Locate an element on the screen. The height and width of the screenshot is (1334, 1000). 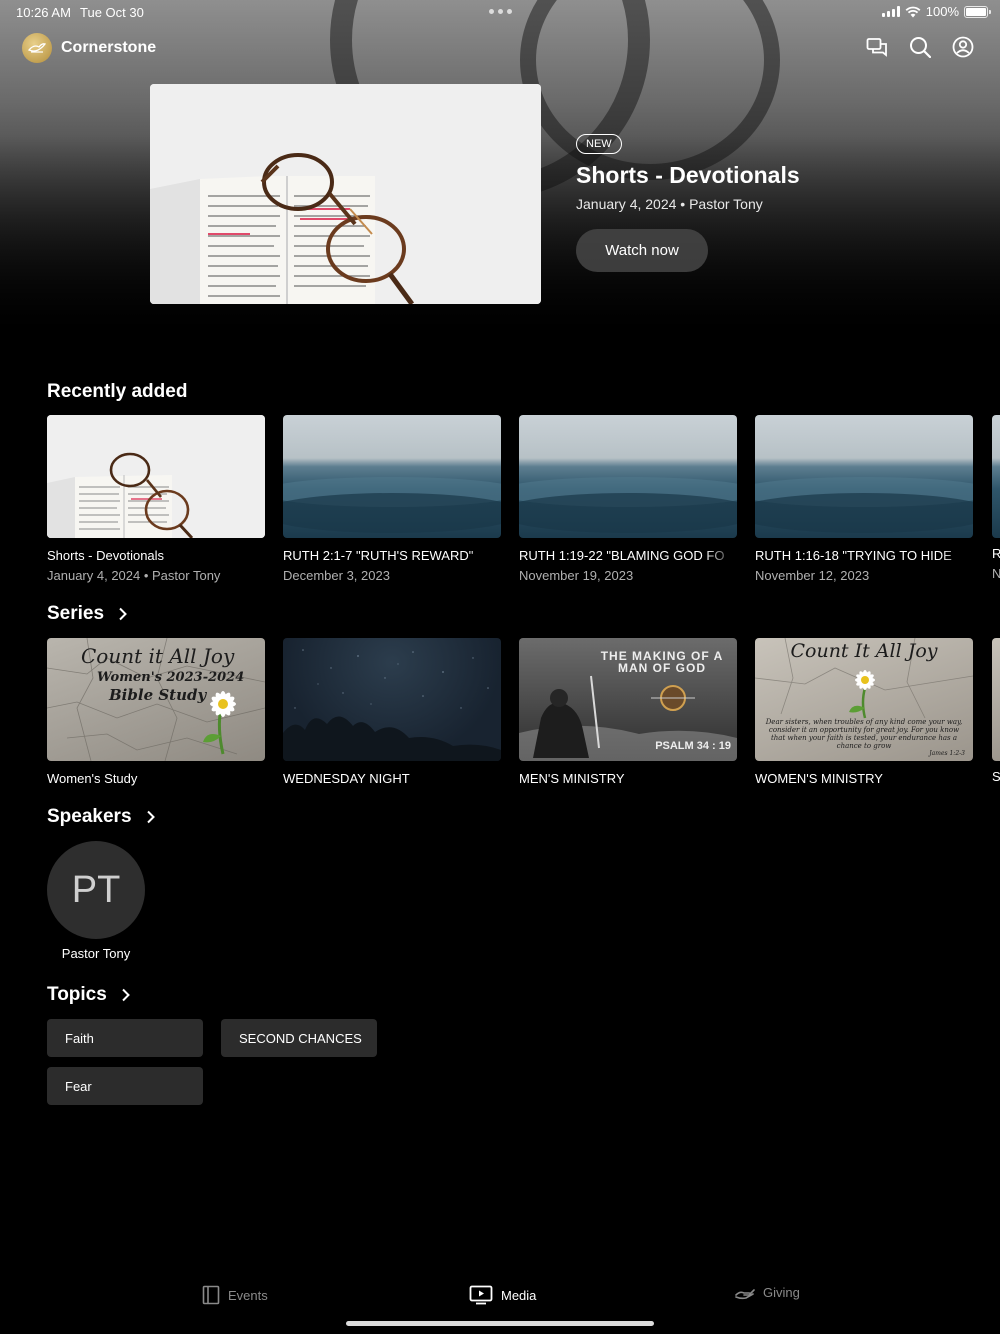
tab-label: Giving is located at coordinates (781, 1292).